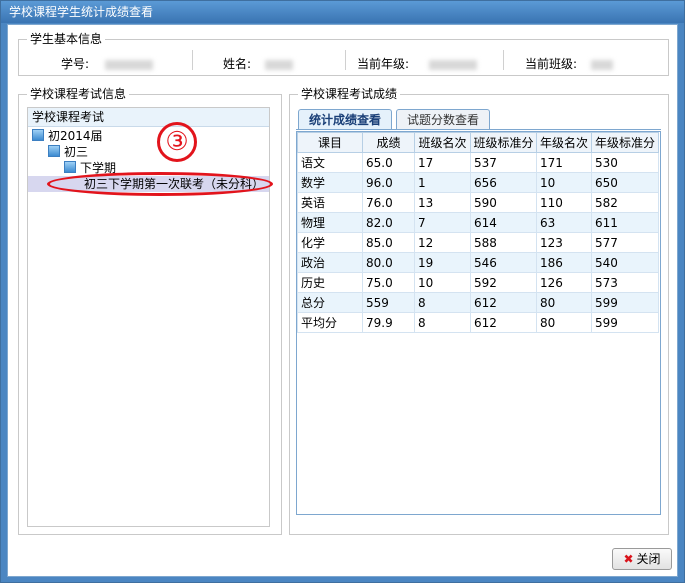 The height and width of the screenshot is (583, 685). Describe the element at coordinates (564, 242) in the screenshot. I see `table-cell: 123` at that location.